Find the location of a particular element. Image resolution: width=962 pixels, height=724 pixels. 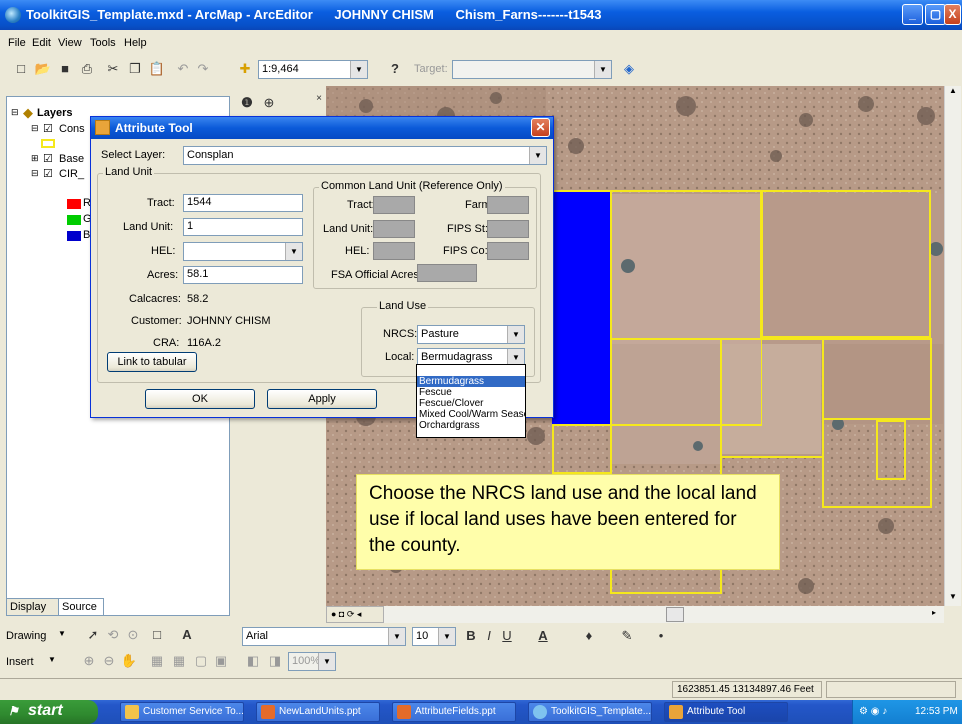

cra-label: CRA: is located at coordinates (166, 343).